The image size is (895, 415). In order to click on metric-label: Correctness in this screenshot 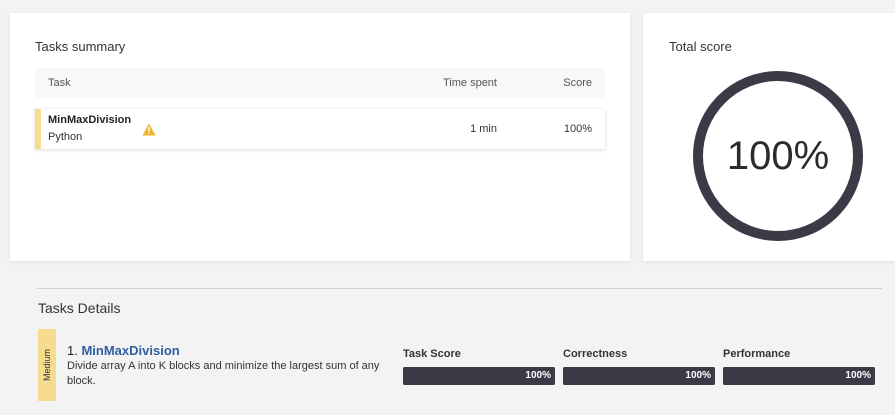, I will do `click(595, 354)`.